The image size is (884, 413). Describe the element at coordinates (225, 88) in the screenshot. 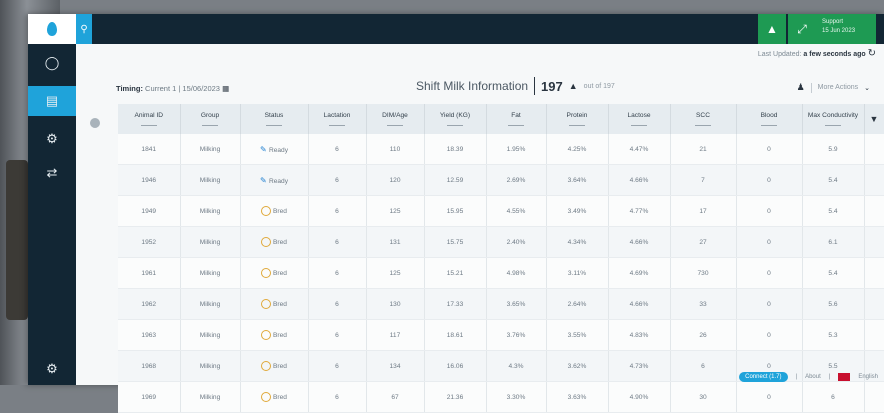

I see `calendar-icon: ▦` at that location.